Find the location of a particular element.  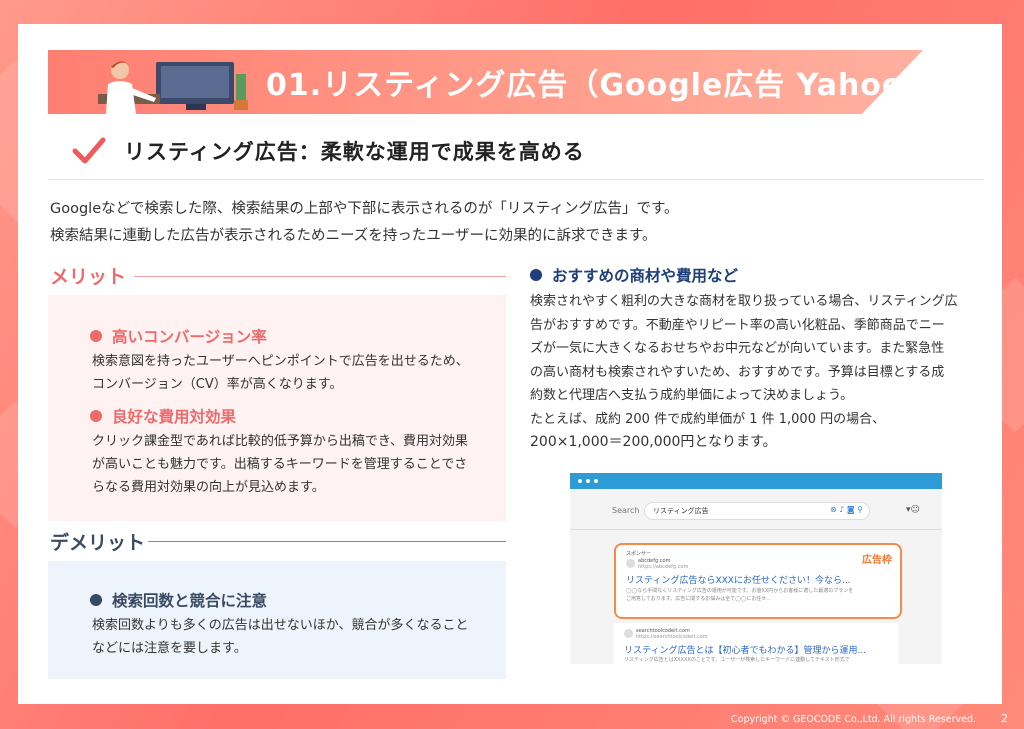

text-line: たとえば、成約 200 件で成約単価が 1 件 1,000 円の場合、 is located at coordinates (708, 419).